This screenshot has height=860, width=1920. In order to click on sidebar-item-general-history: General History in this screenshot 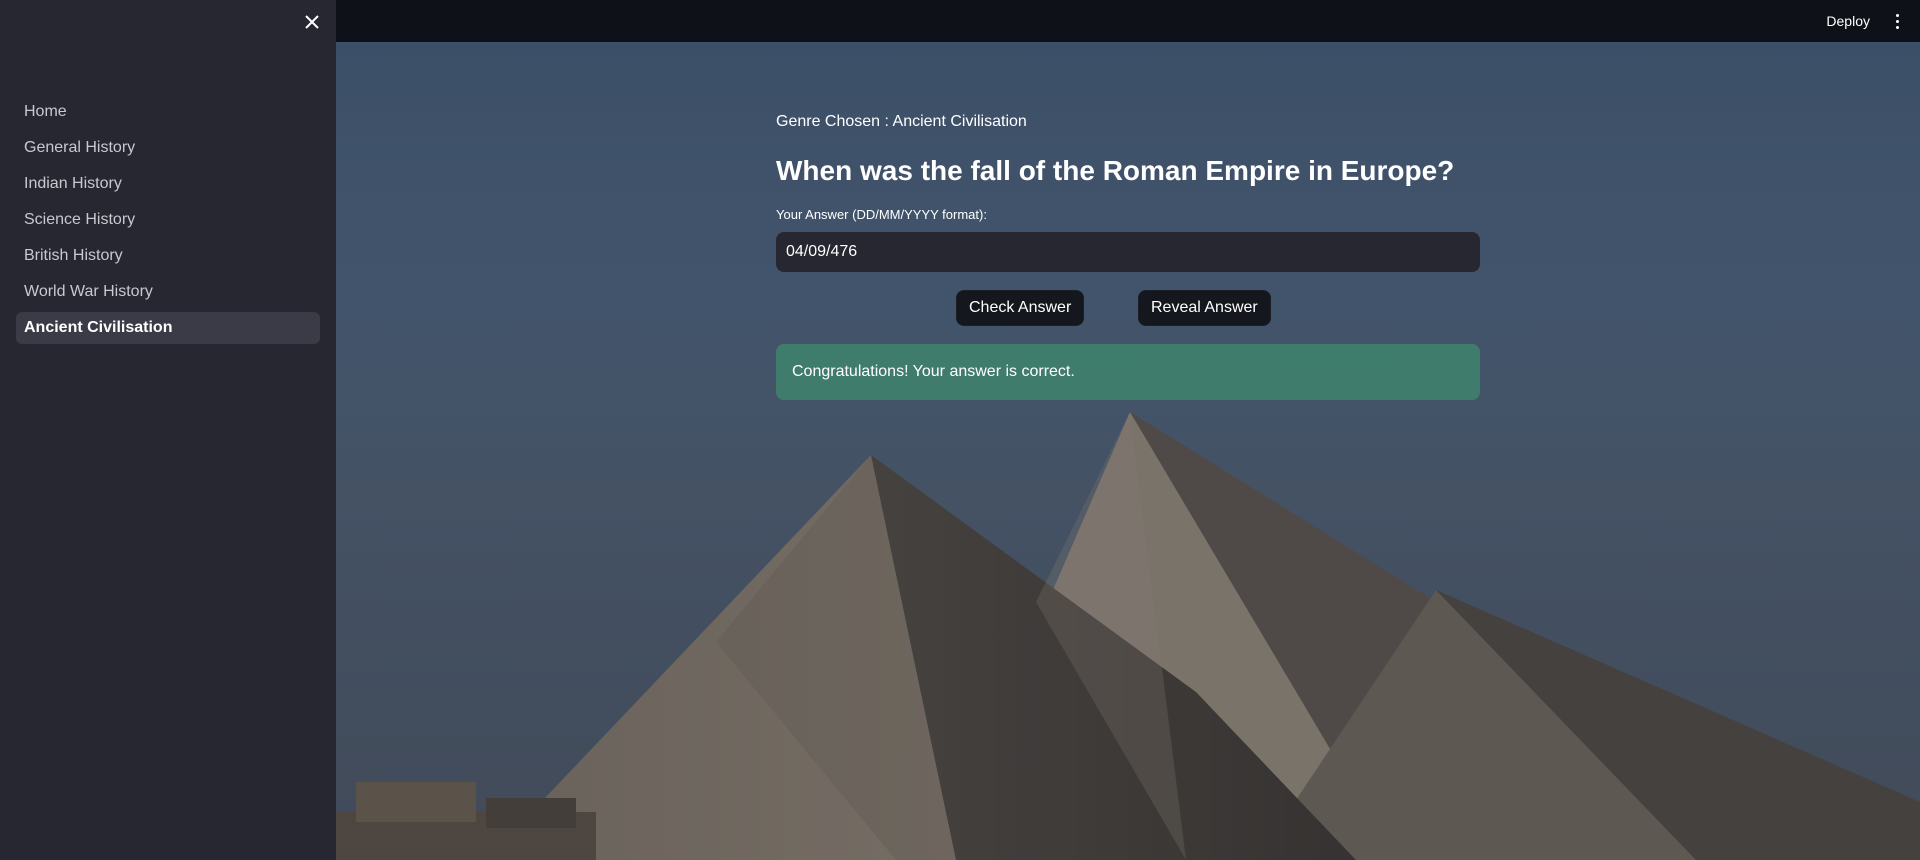, I will do `click(168, 148)`.